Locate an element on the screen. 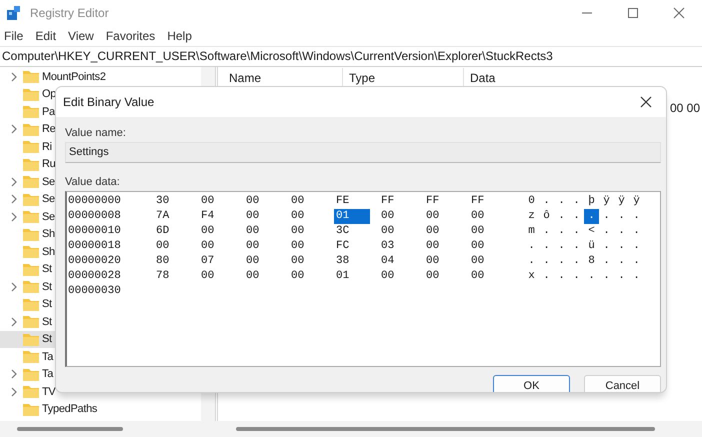 Image resolution: width=702 pixels, height=437 pixels. hex-address: 00000000 is located at coordinates (95, 201).